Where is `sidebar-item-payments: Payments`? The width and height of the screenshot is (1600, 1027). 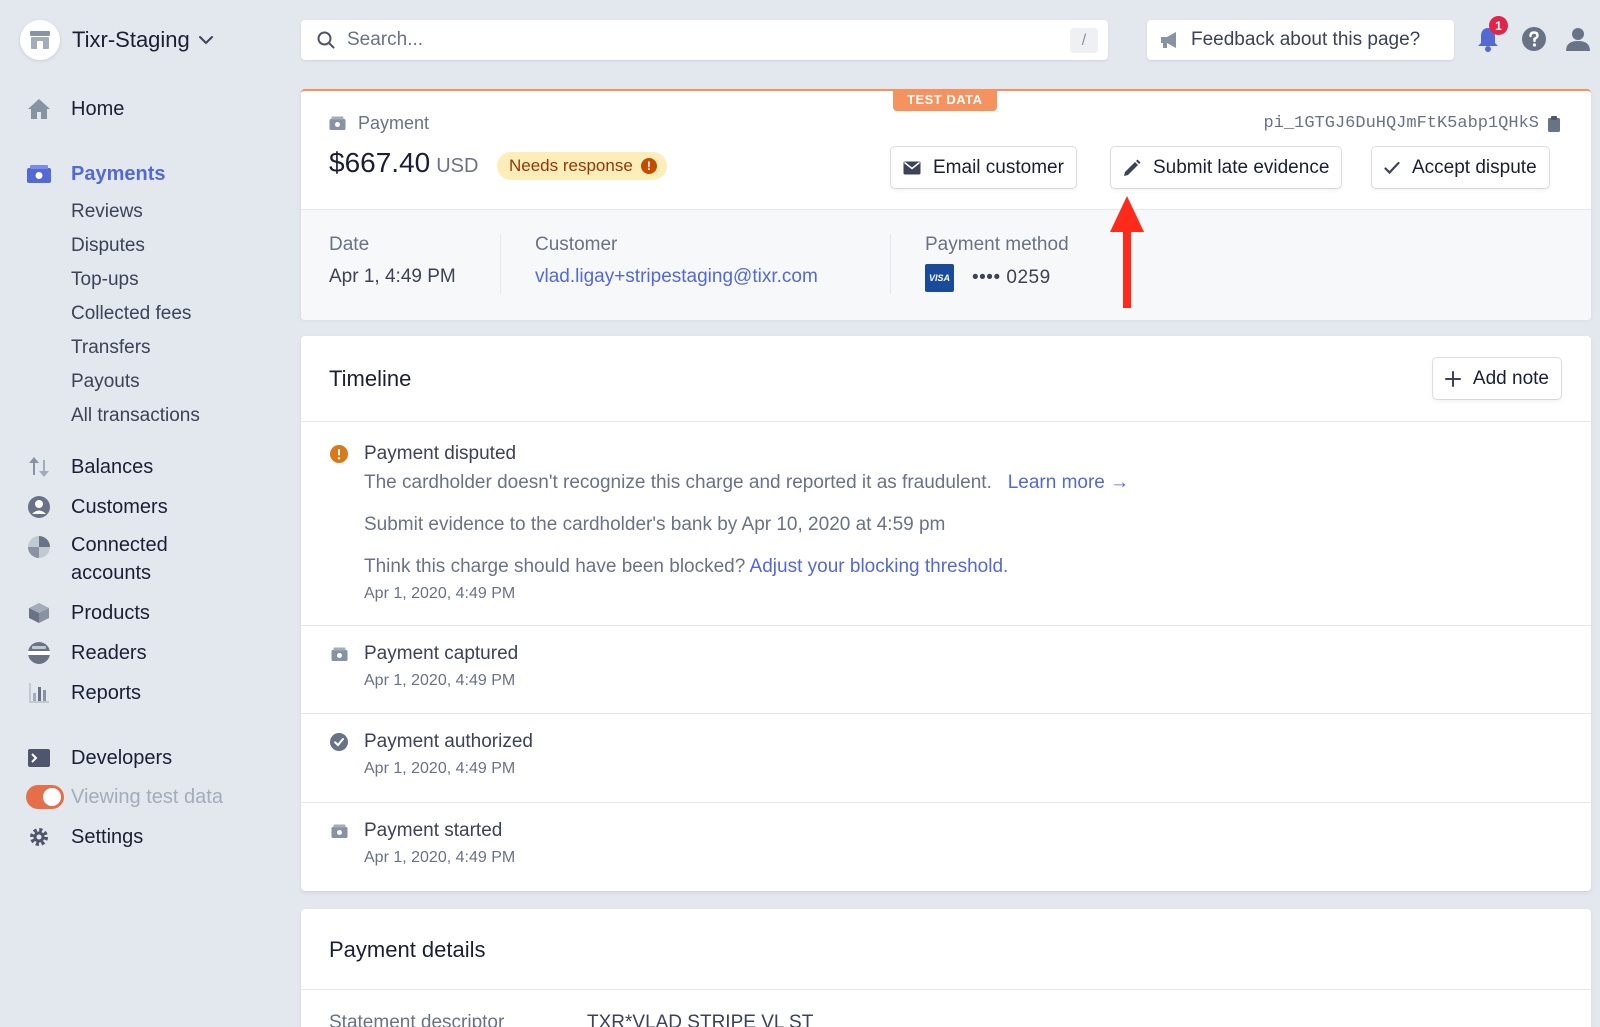
sidebar-item-payments: Payments is located at coordinates (96, 174).